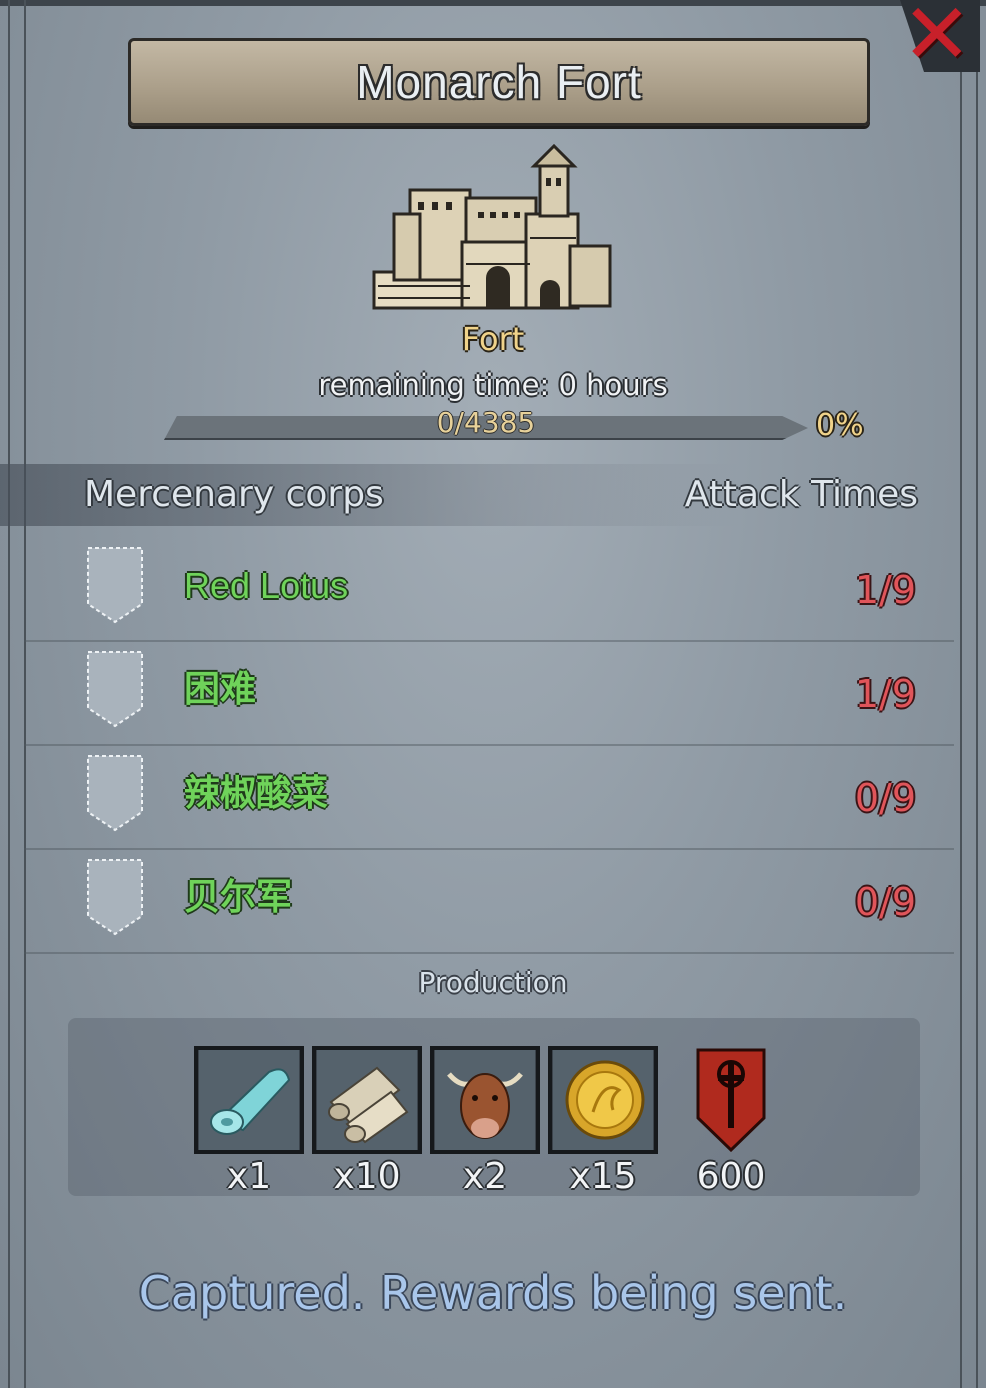 The image size is (986, 1388). What do you see at coordinates (493, 385) in the screenshot?
I see `remaining-time: remaining time: 0 hours` at bounding box center [493, 385].